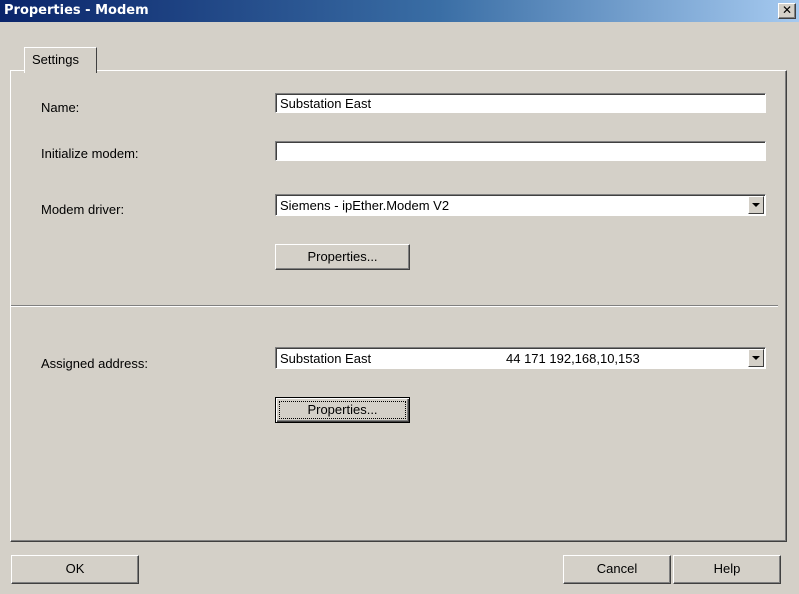  I want to click on name-label: Name:, so click(60, 107).